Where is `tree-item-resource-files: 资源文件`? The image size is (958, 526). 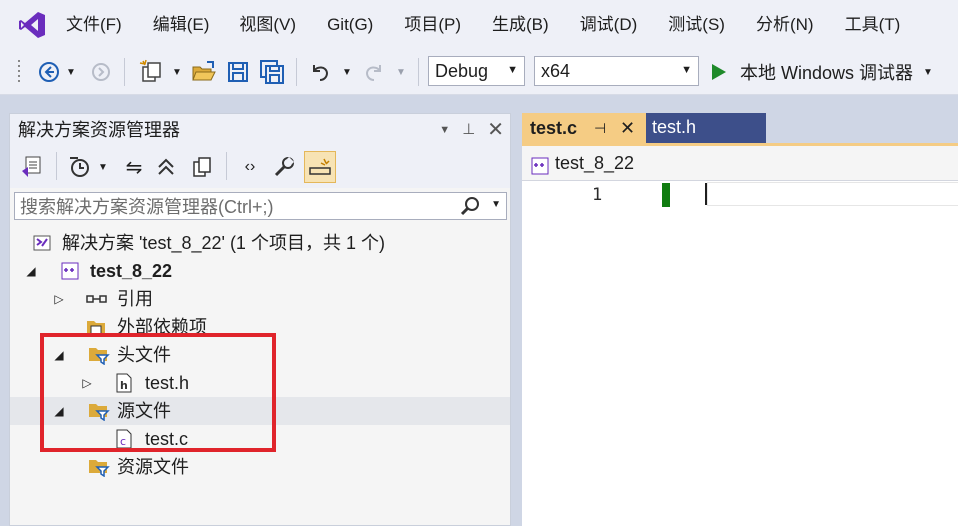 tree-item-resource-files: 资源文件 is located at coordinates (260, 467).